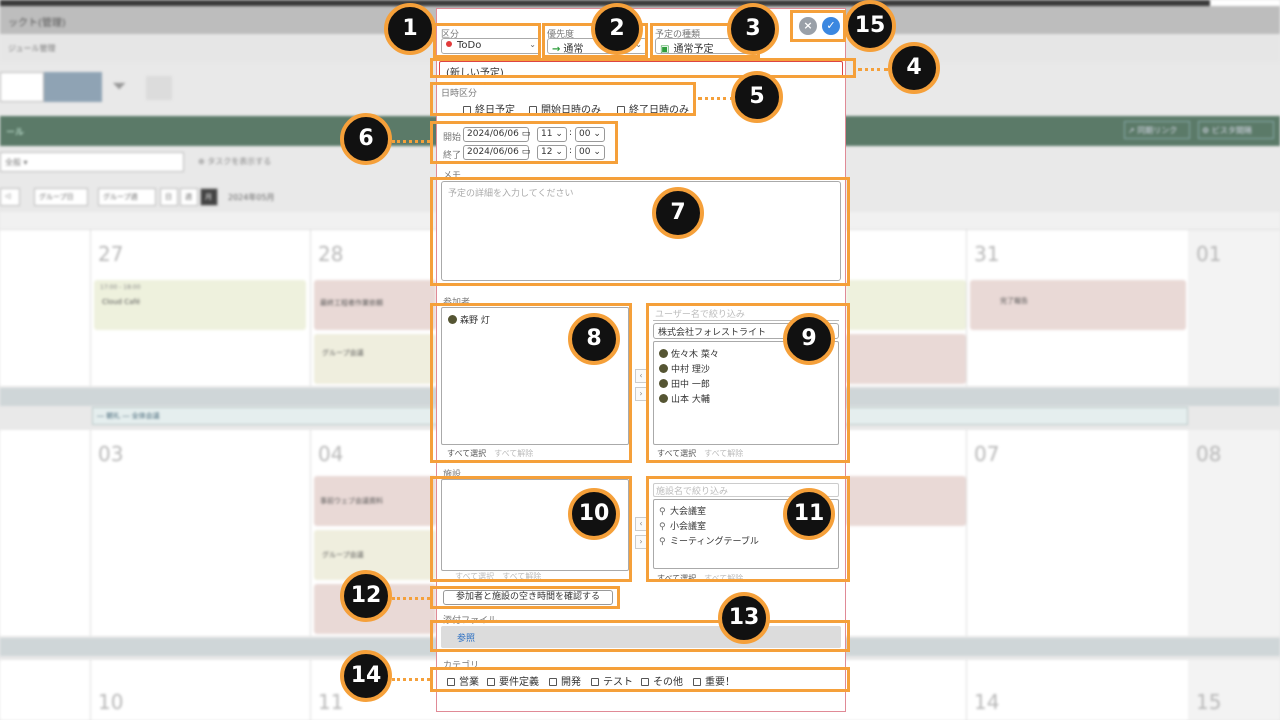 This screenshot has height=720, width=1280. Describe the element at coordinates (590, 152) in the screenshot. I see `end-minute-select: 00 ⌄` at that location.